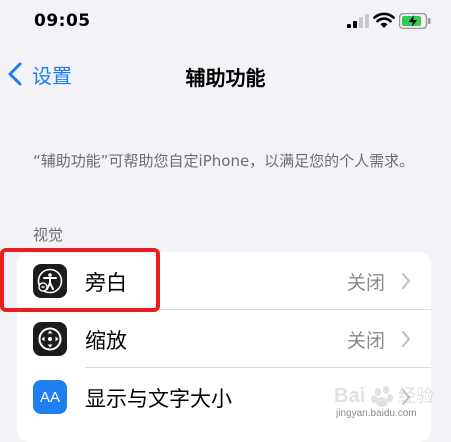 The image size is (451, 442). I want to click on navigation-bar: 设置 辅助功能, so click(225, 74).